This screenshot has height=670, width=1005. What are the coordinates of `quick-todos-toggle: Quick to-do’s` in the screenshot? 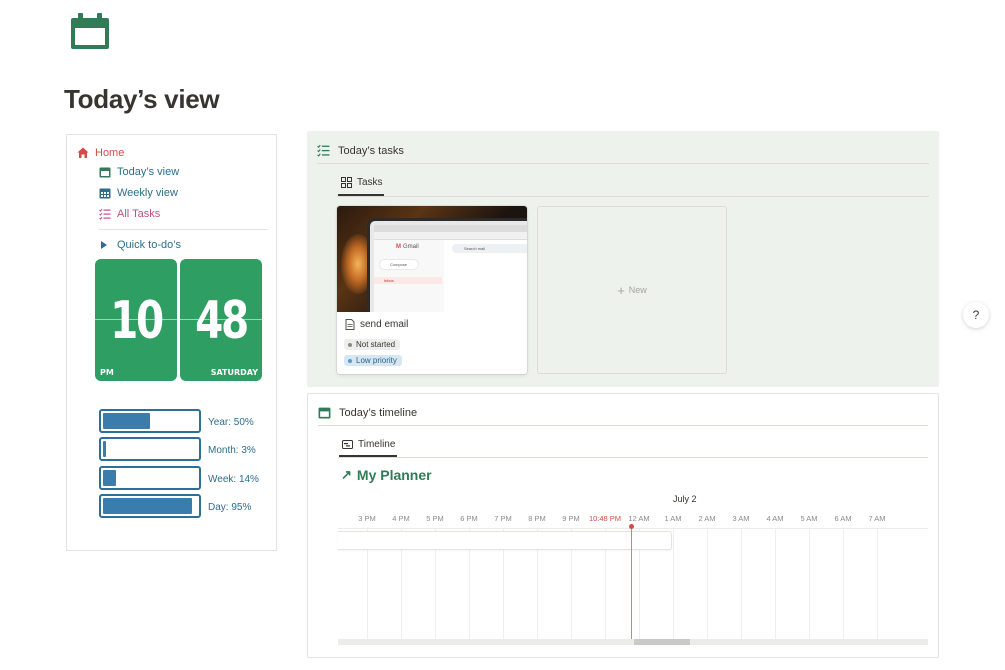 It's located at (140, 245).